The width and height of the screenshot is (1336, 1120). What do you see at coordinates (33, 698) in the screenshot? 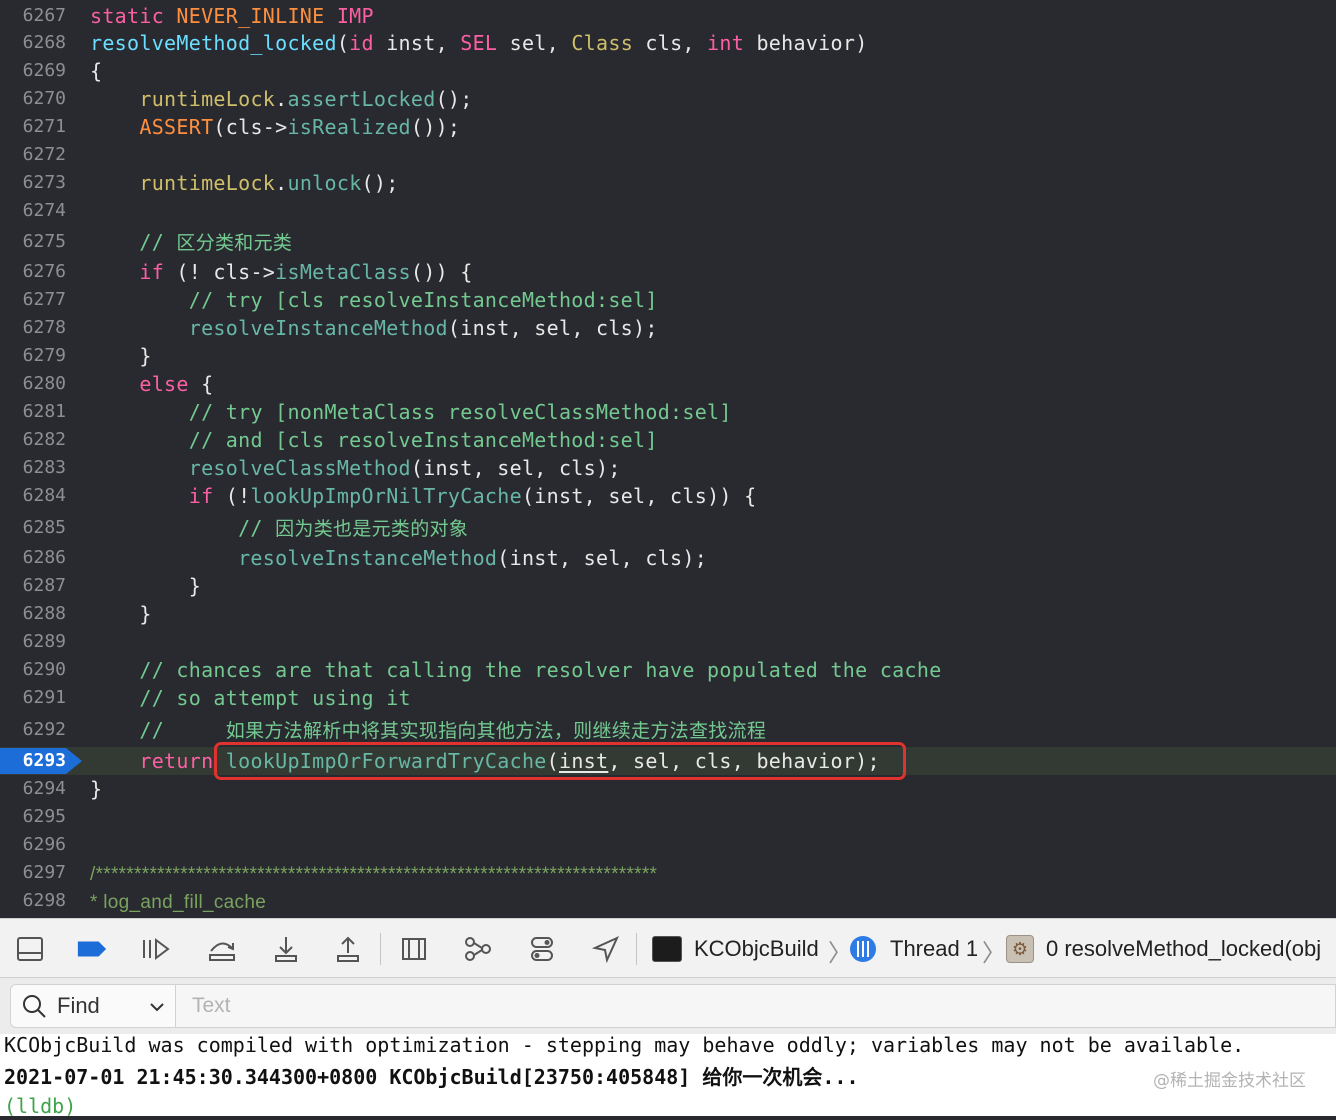
I see `line-number: 6291` at bounding box center [33, 698].